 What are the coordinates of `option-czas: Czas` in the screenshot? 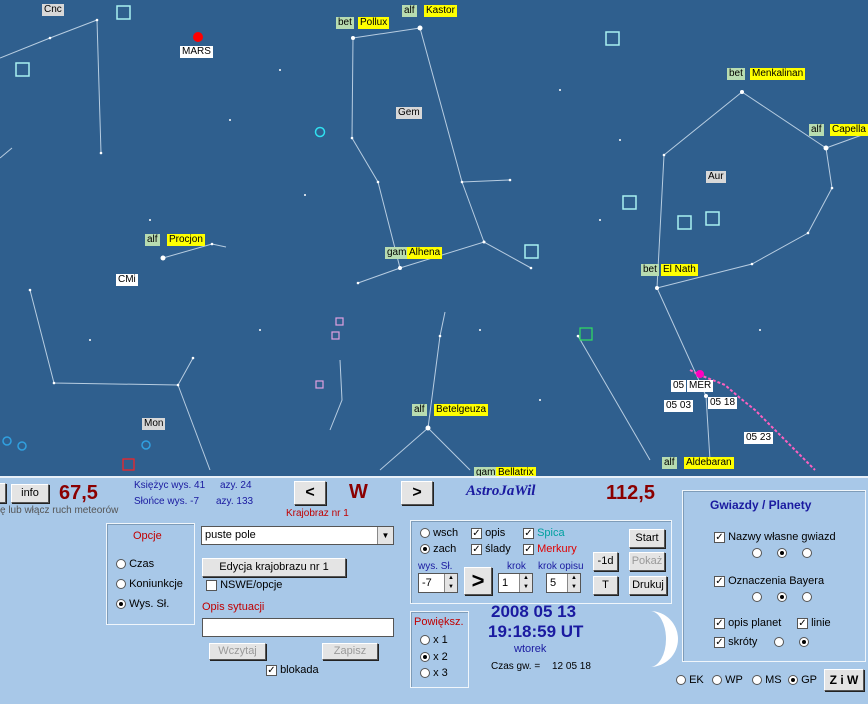 It's located at (135, 564).